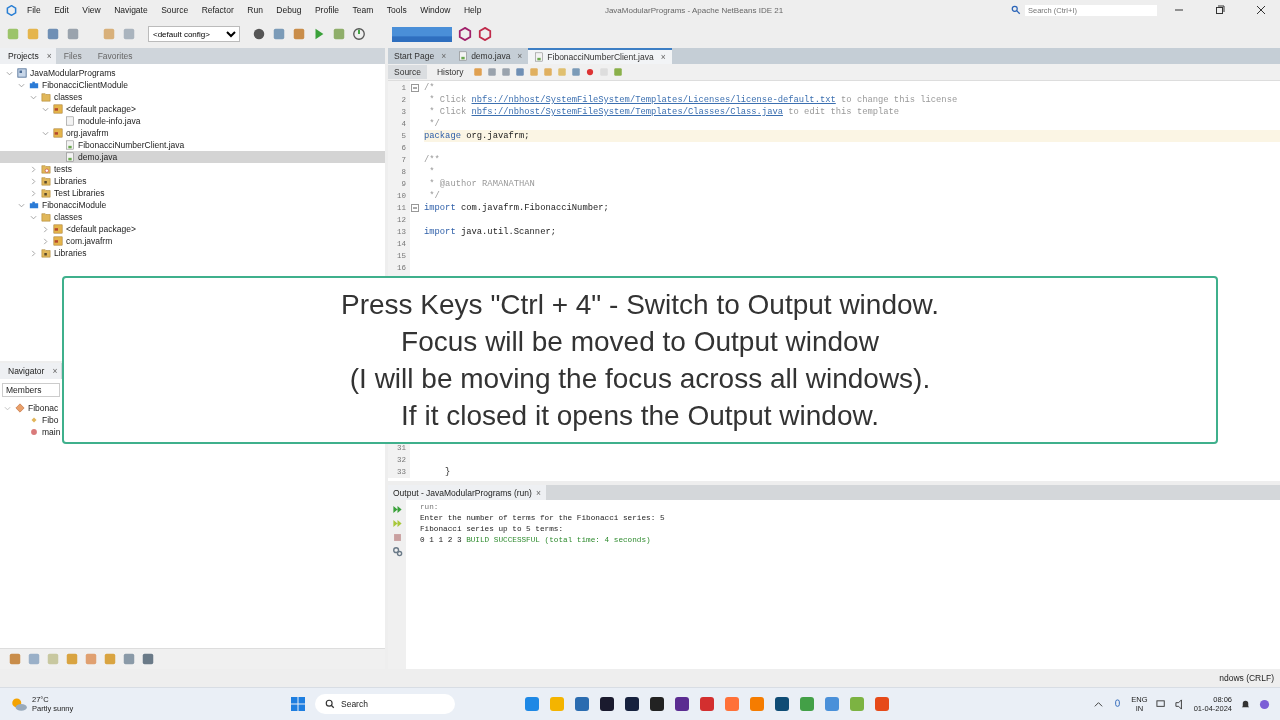 Image resolution: width=1280 pixels, height=720 pixels. I want to click on menu-item: Navigate, so click(131, 10).